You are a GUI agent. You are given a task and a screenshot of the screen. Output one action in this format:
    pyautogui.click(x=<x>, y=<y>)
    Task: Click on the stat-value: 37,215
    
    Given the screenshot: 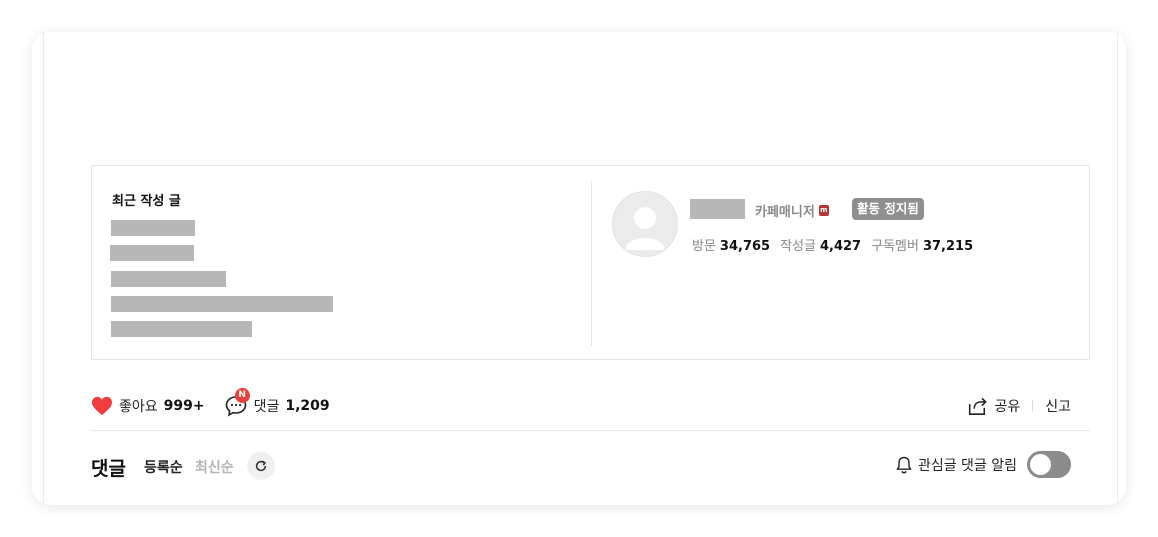 What is the action you would take?
    pyautogui.click(x=948, y=246)
    